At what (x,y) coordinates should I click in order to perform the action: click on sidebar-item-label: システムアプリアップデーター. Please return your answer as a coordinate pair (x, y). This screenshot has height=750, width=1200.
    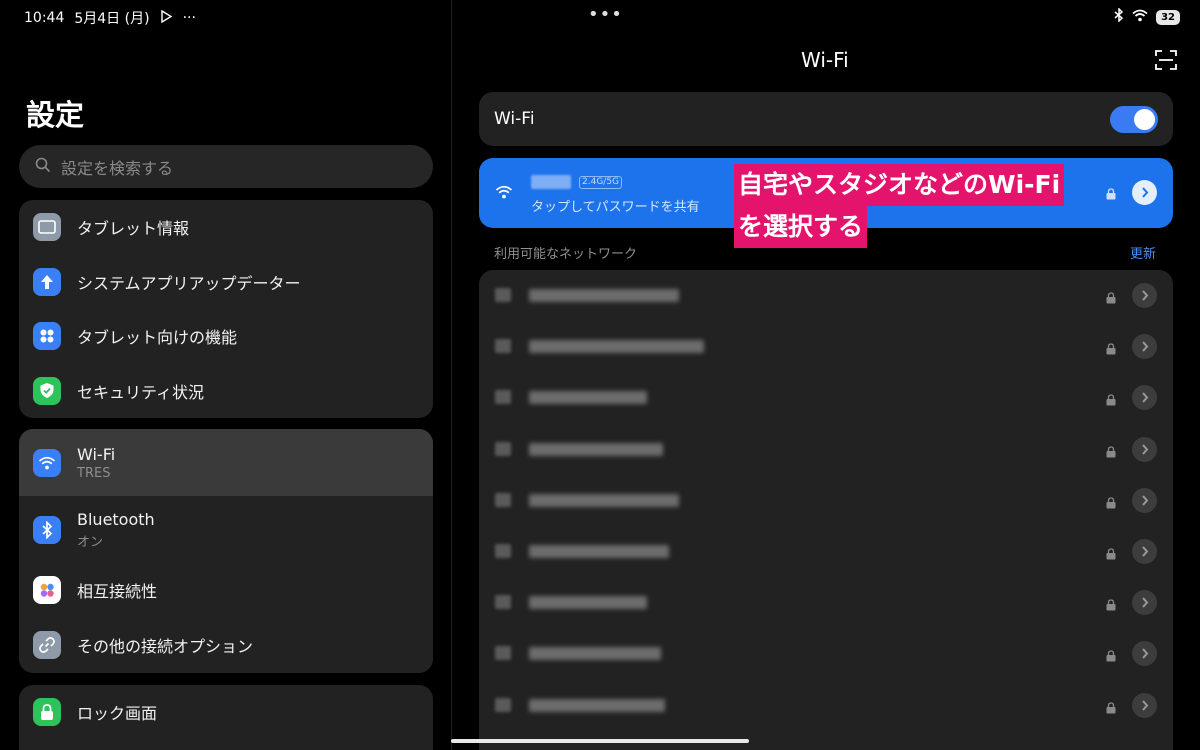
    Looking at the image, I should click on (189, 283).